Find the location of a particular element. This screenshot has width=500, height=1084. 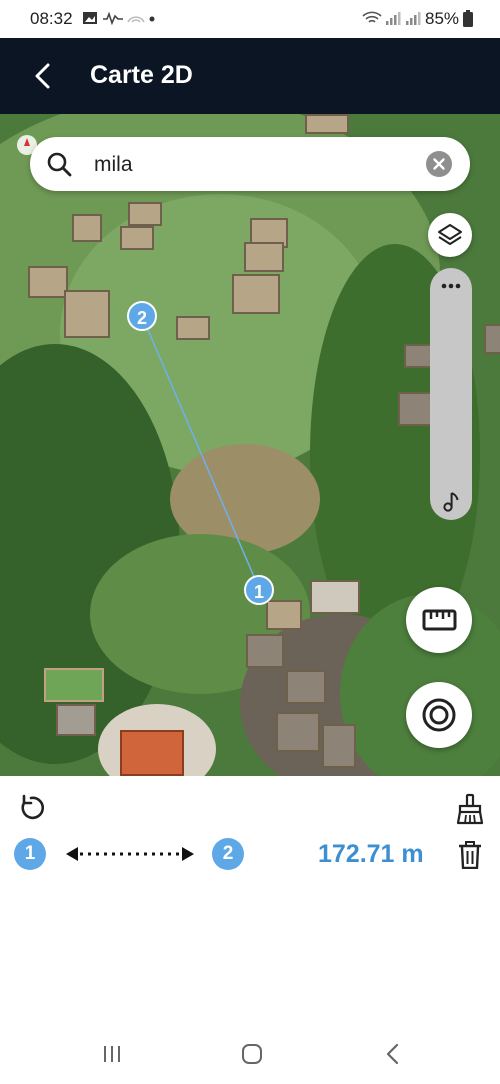

music-note-icon is located at coordinates (451, 502).